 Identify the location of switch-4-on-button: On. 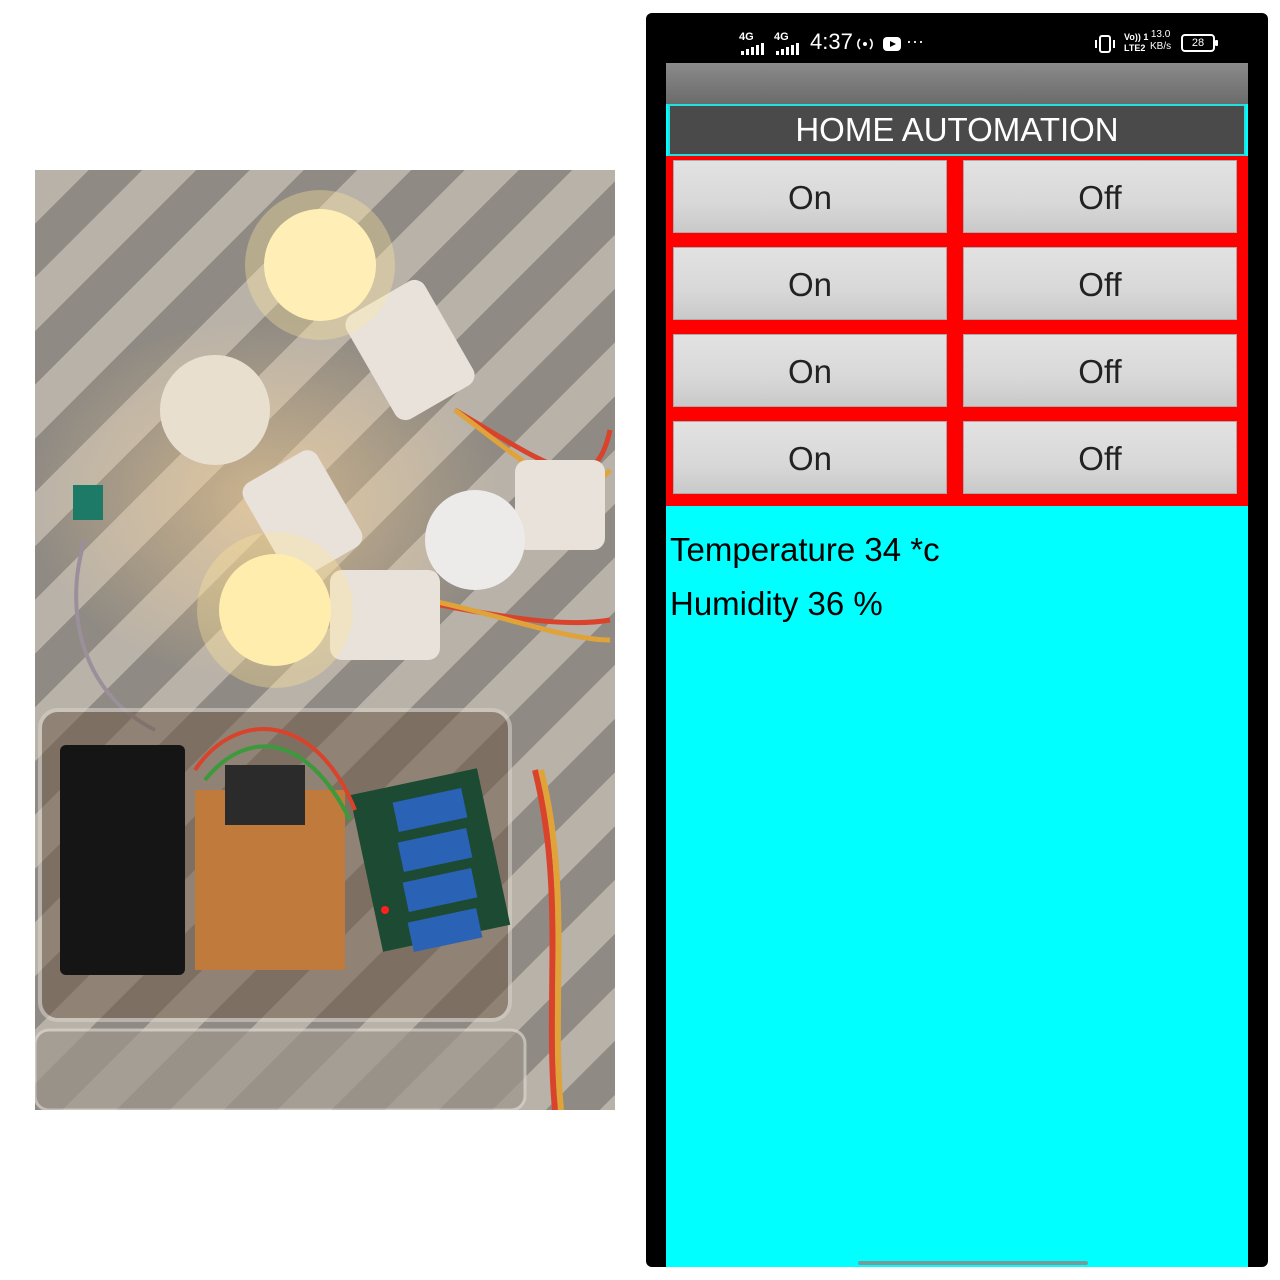
(810, 457).